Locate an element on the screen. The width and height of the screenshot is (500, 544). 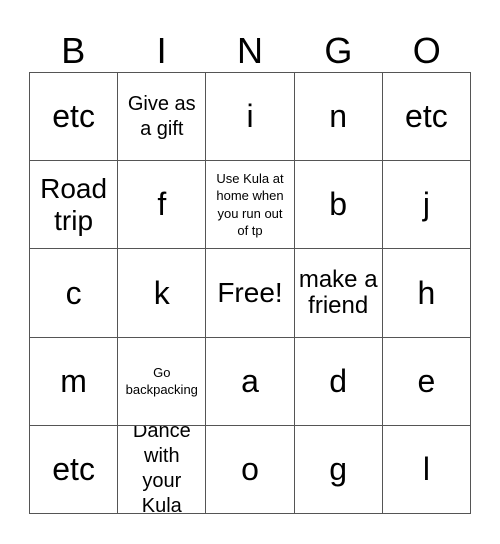
bingo-cell-text: h is located at coordinates (426, 292).